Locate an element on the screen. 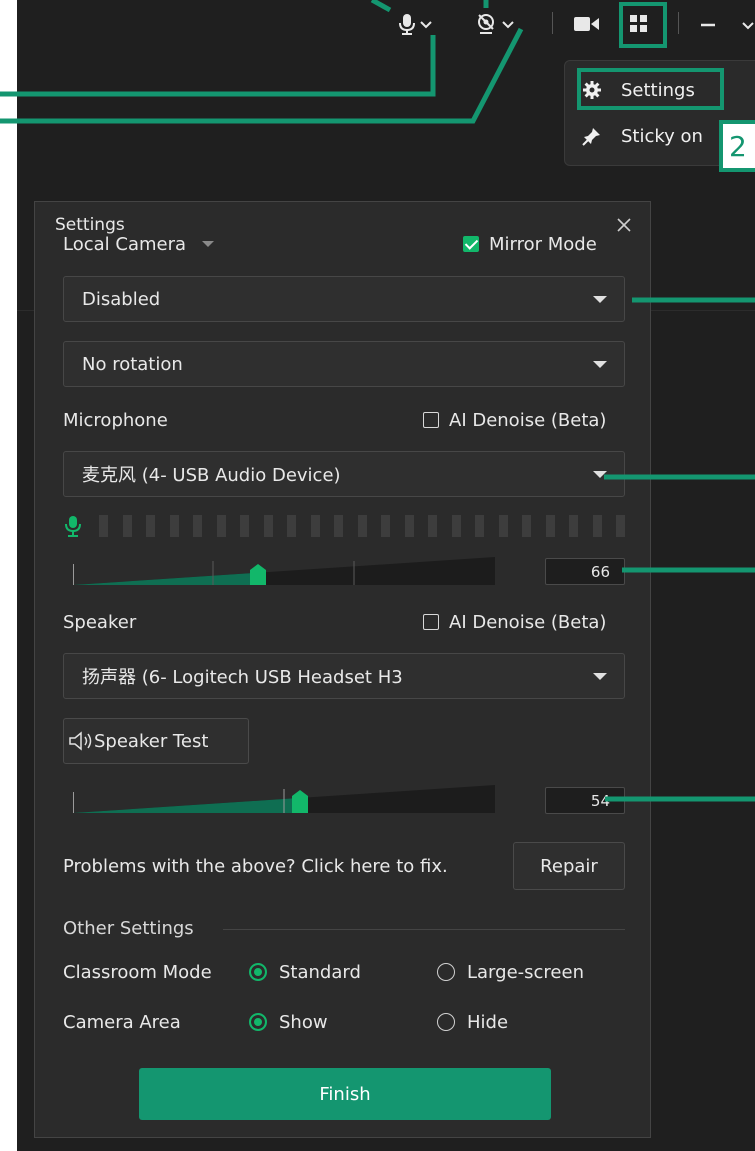 The height and width of the screenshot is (1151, 755). grid-icon is located at coordinates (638, 23).